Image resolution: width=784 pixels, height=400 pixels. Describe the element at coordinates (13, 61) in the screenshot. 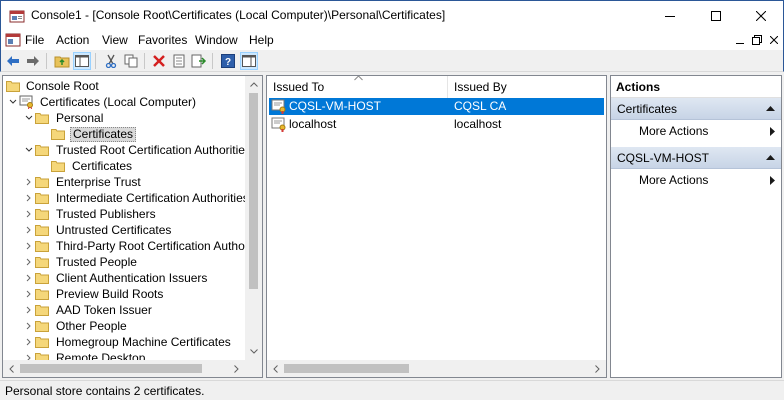

I see `back-icon` at that location.